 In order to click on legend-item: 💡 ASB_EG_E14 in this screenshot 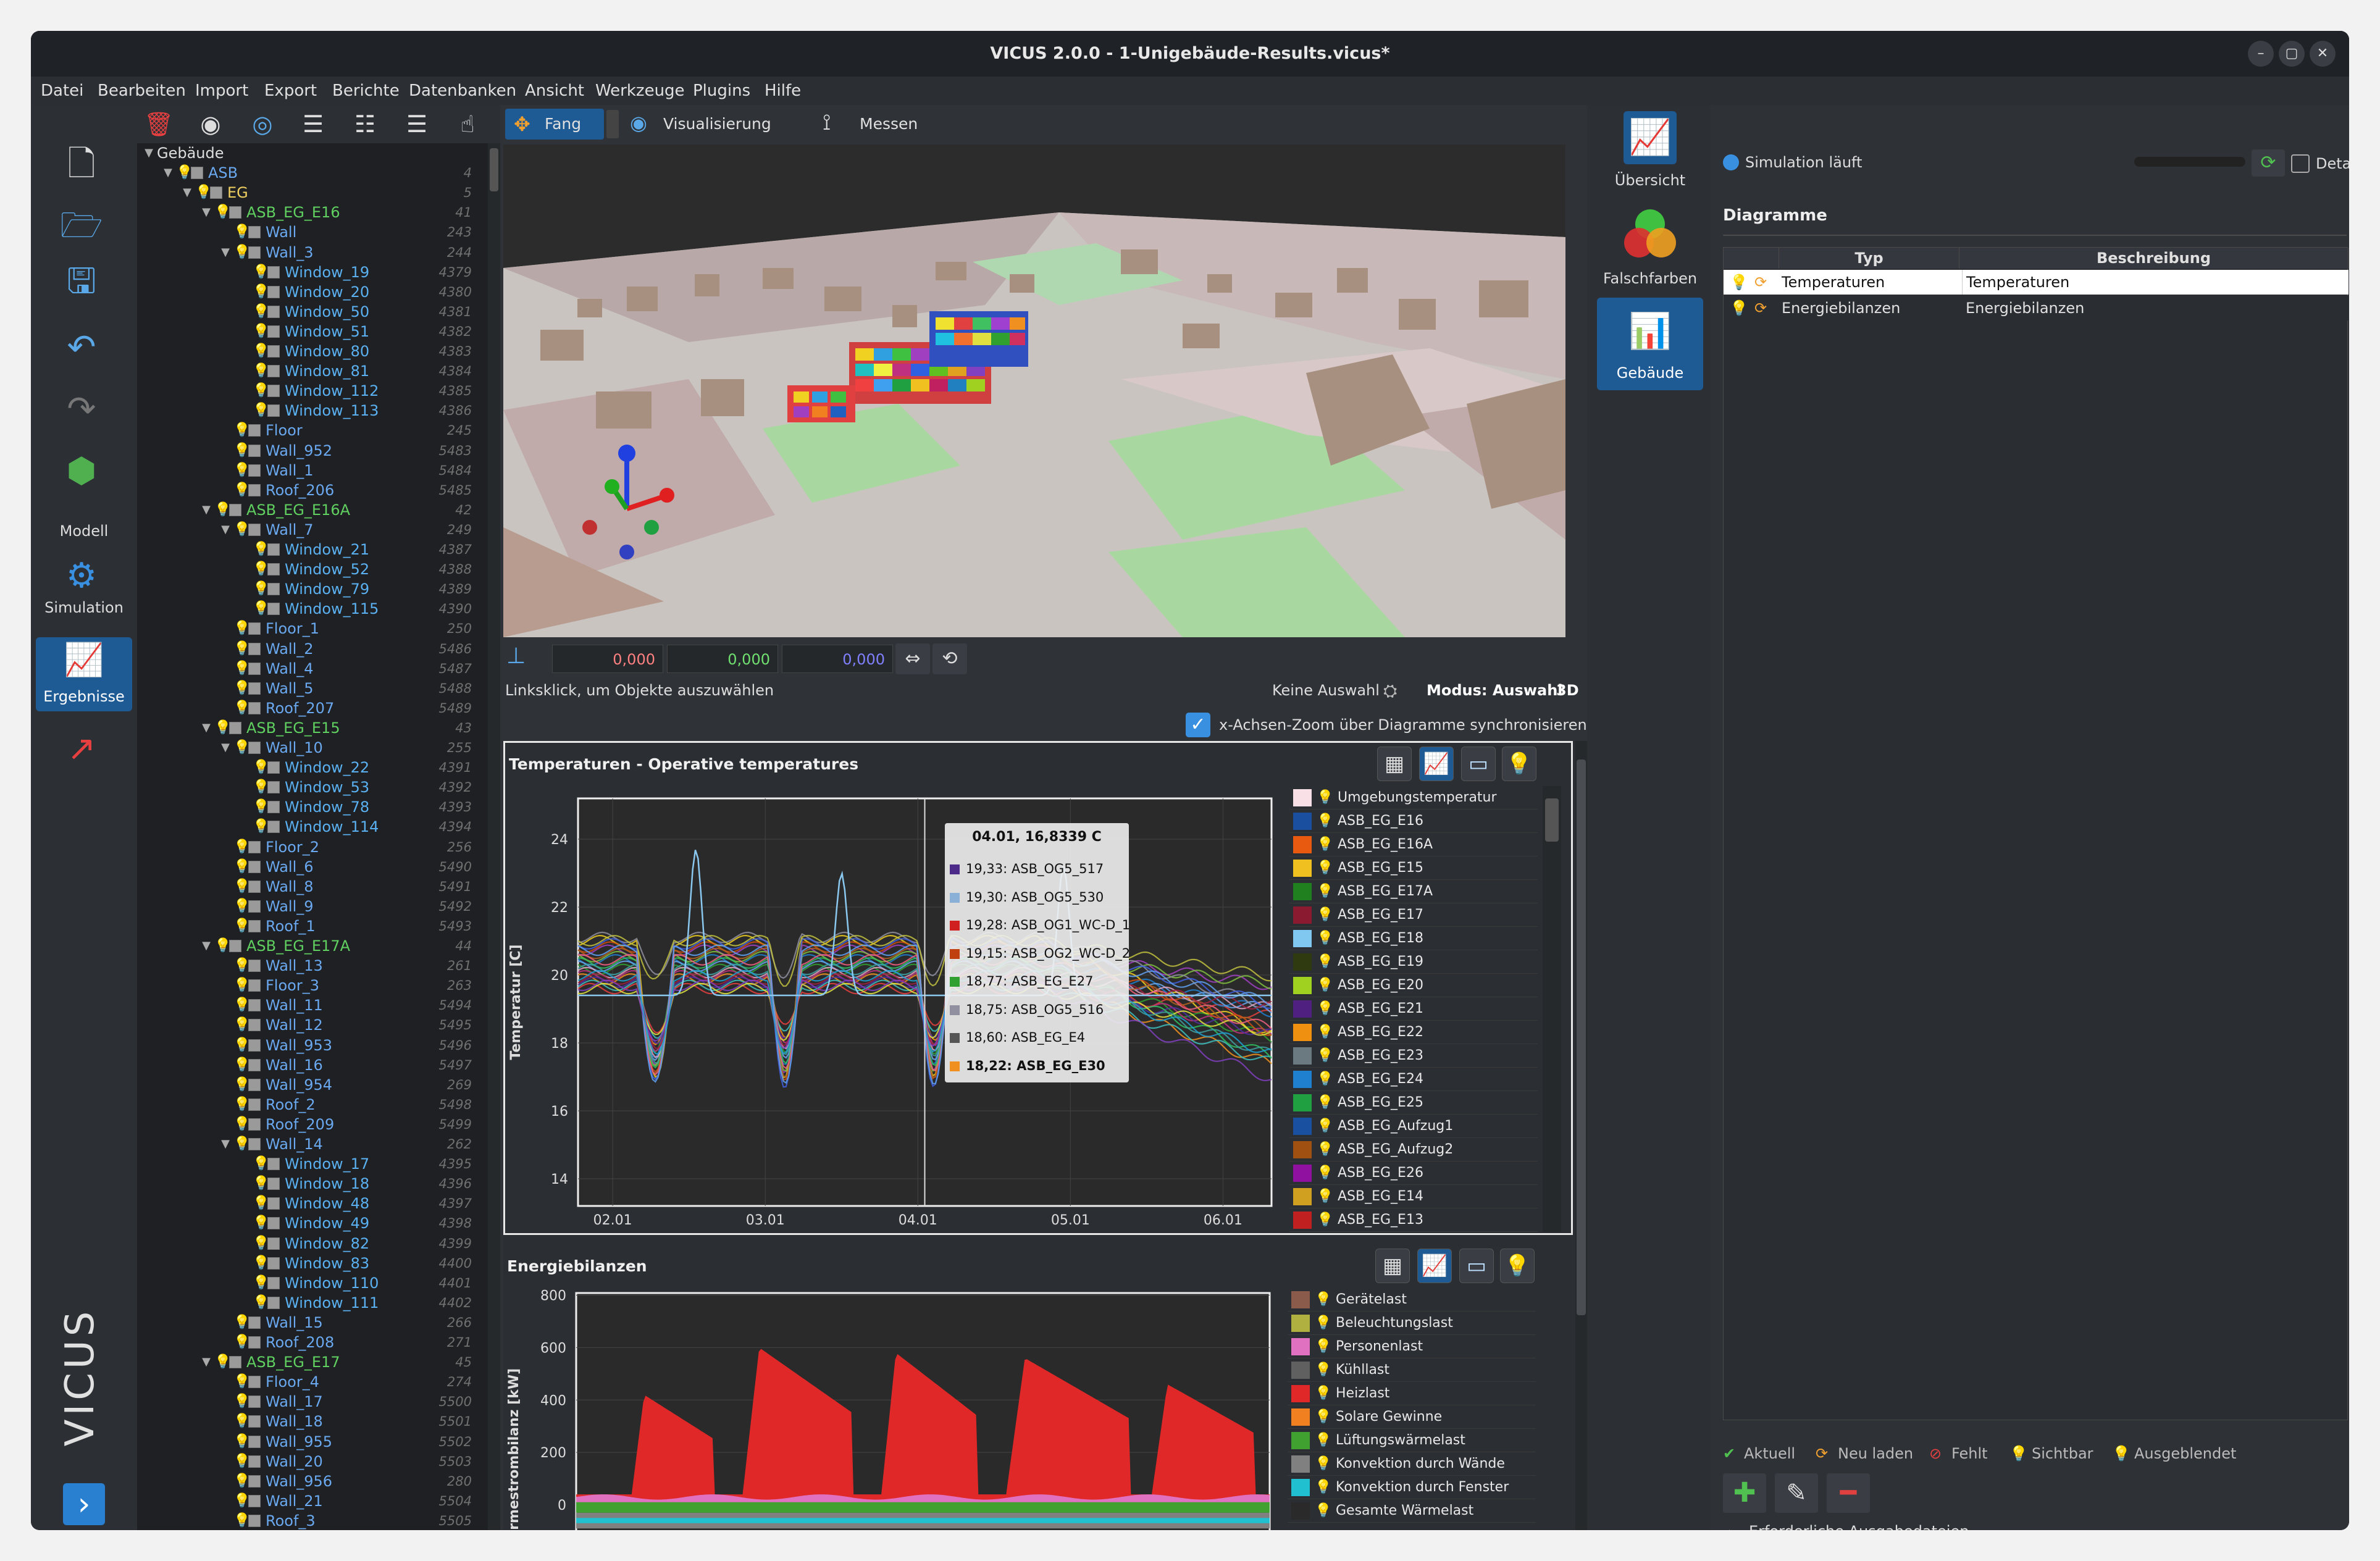, I will do `click(1413, 1196)`.